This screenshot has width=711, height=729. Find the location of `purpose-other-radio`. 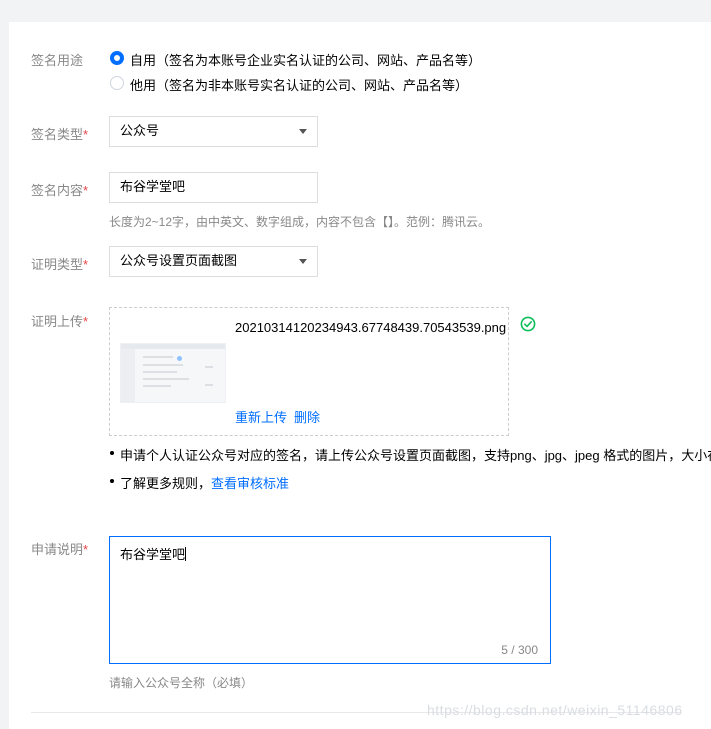

purpose-other-radio is located at coordinates (117, 83).